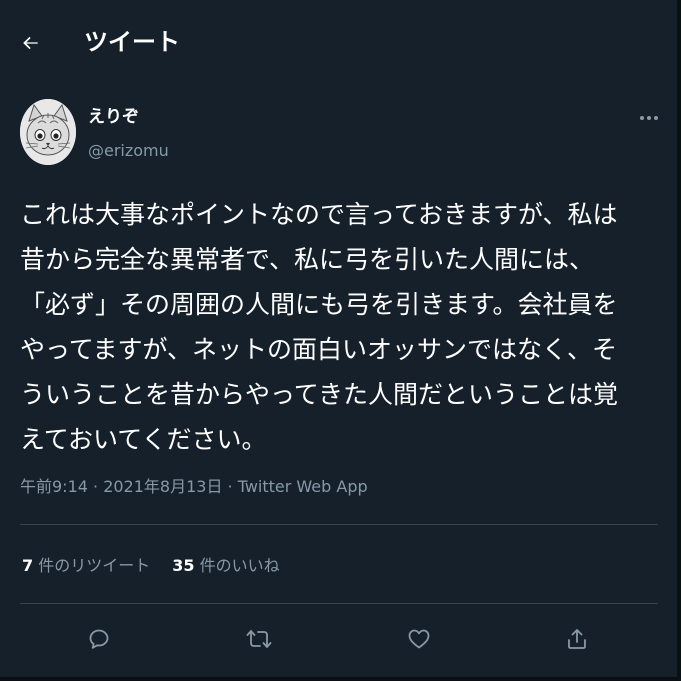 The height and width of the screenshot is (681, 681). I want to click on retweet-label: 件のリツイート, so click(94, 565).